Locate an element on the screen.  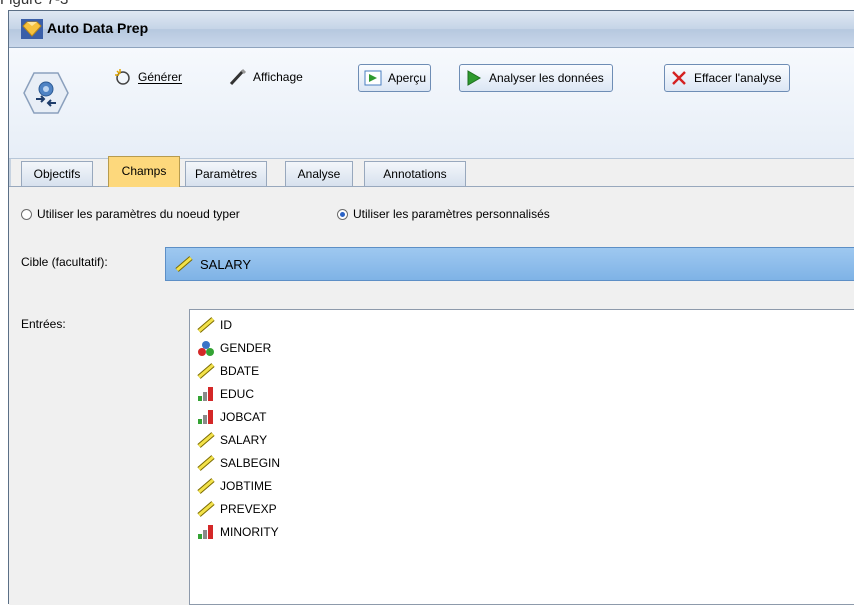
view-icon is located at coordinates (238, 77).